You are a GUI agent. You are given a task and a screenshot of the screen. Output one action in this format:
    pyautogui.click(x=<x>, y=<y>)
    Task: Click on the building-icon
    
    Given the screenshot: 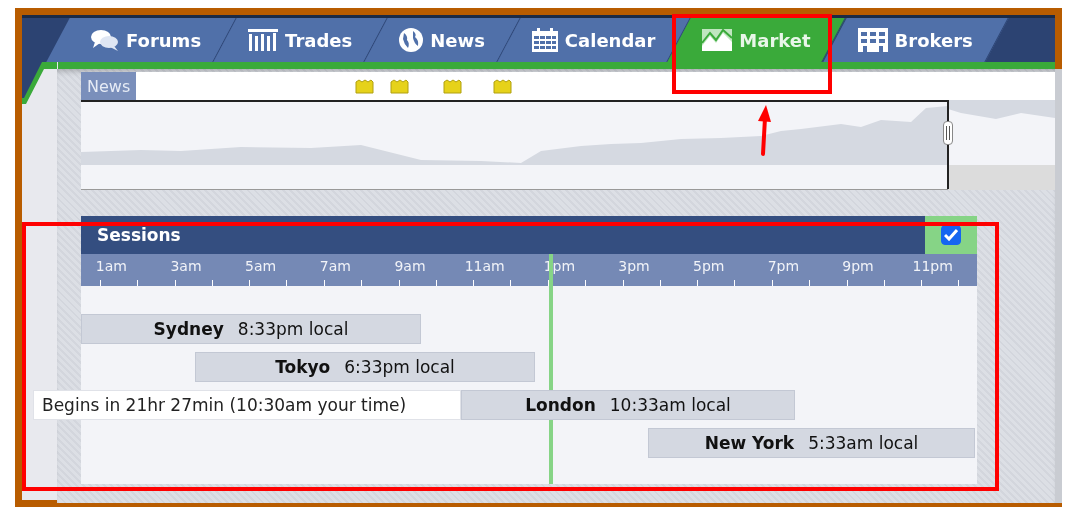 What is the action you would take?
    pyautogui.click(x=872, y=40)
    